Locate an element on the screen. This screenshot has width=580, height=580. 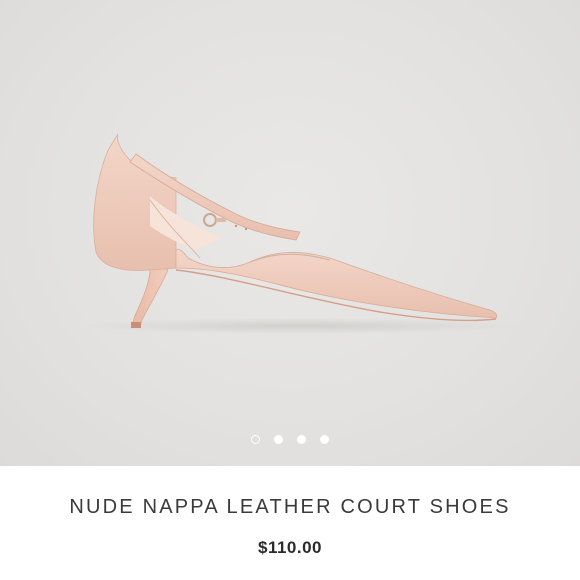
product-price: $110.00 is located at coordinates (289, 547).